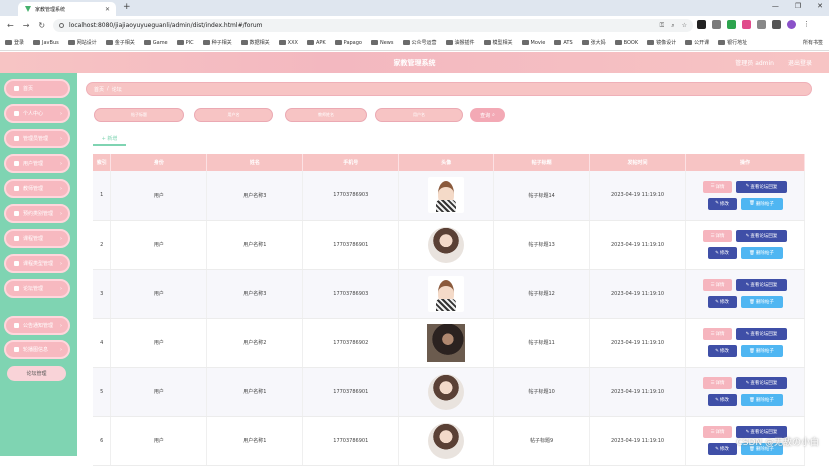 The image size is (829, 466). I want to click on new-tab-button: +, so click(127, 7).